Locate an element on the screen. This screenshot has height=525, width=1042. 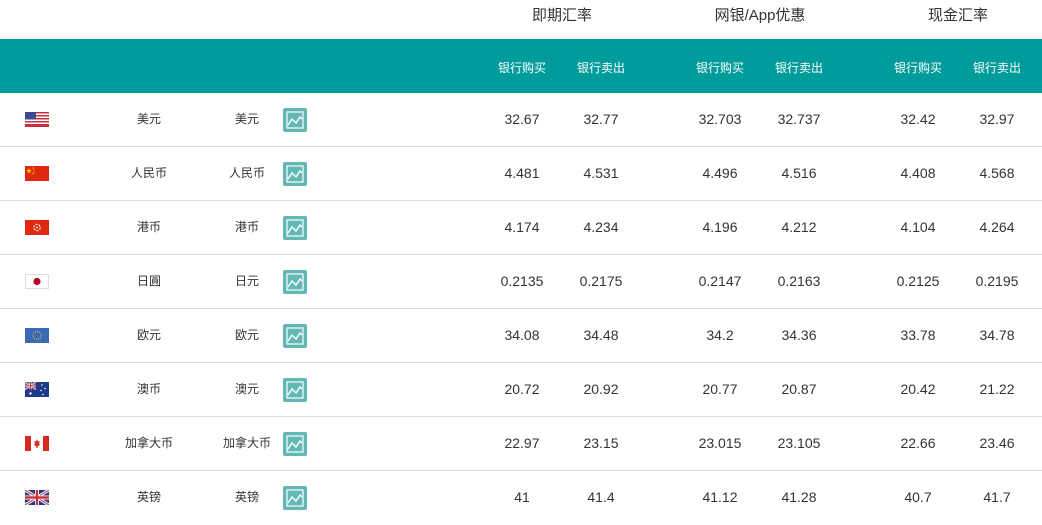
currency-name: 日圓 is located at coordinates (148, 281).